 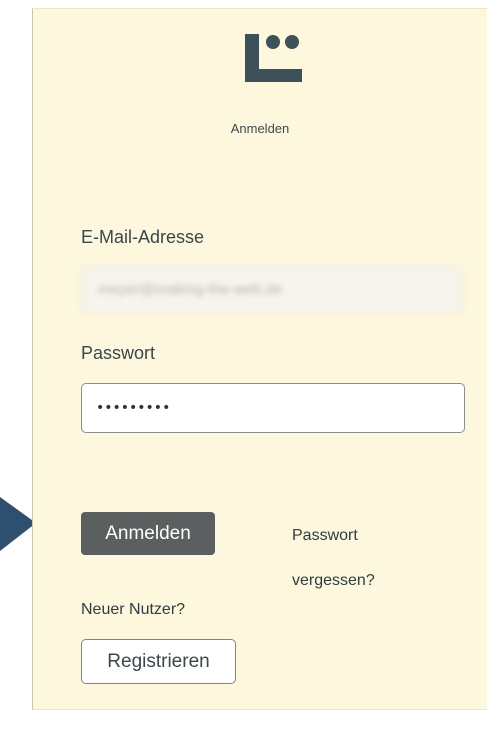 What do you see at coordinates (272, 289) in the screenshot?
I see `email-field` at bounding box center [272, 289].